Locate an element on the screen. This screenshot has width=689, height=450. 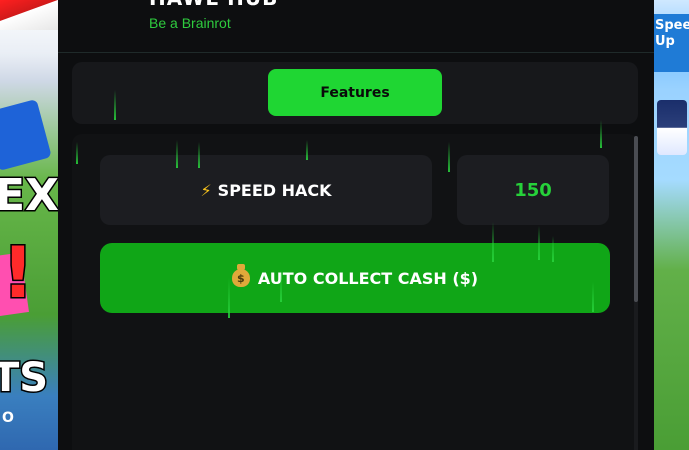
scrollbar-thumb is located at coordinates (636, 219).